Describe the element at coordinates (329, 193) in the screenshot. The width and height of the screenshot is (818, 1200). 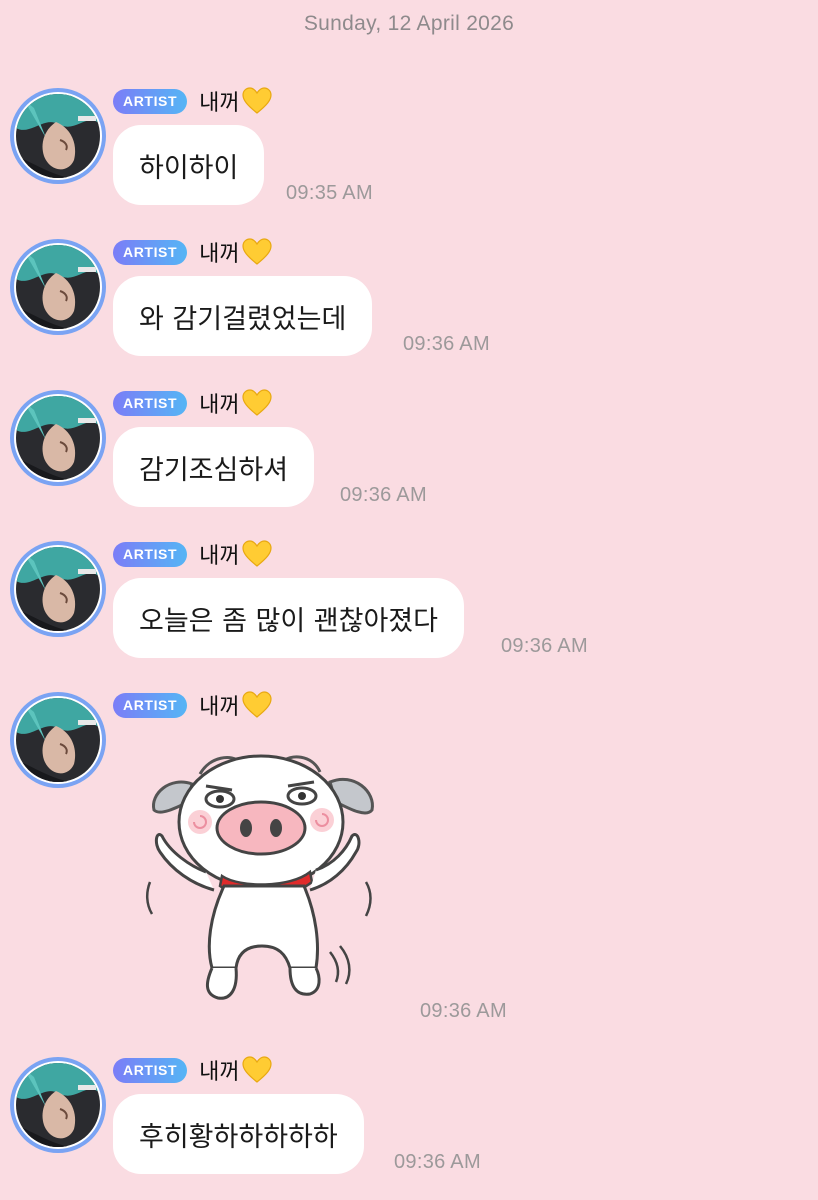
I see `message-timestamp: 09:35 AM` at that location.